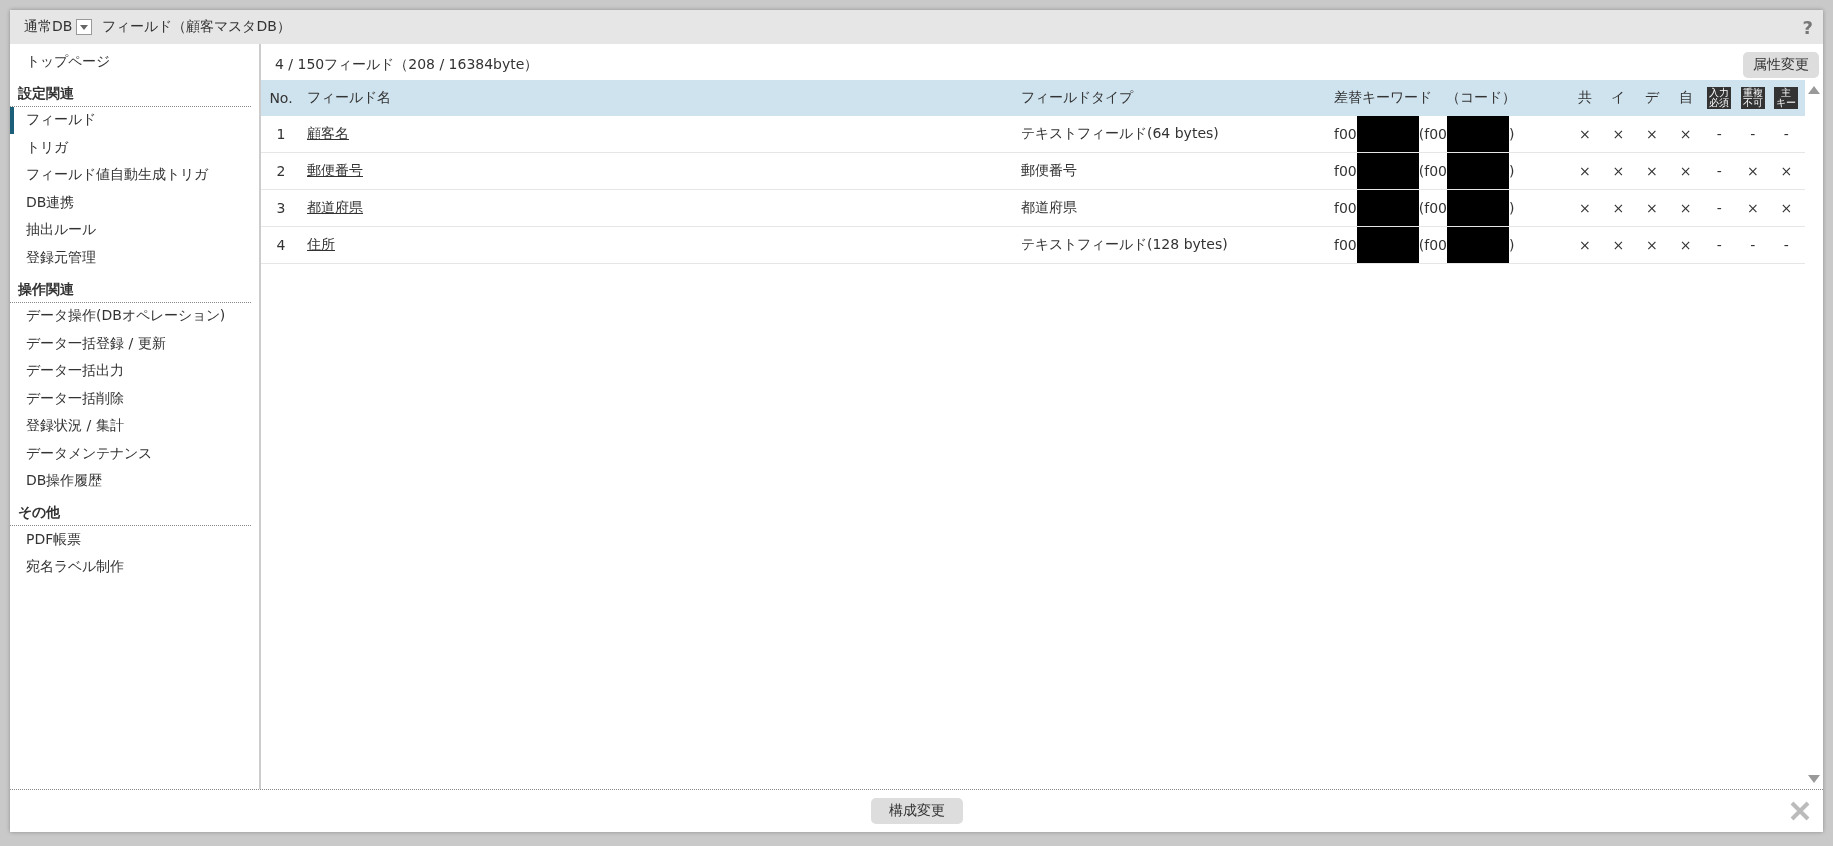 This screenshot has height=846, width=1833. I want to click on help-button: ?, so click(1807, 27).